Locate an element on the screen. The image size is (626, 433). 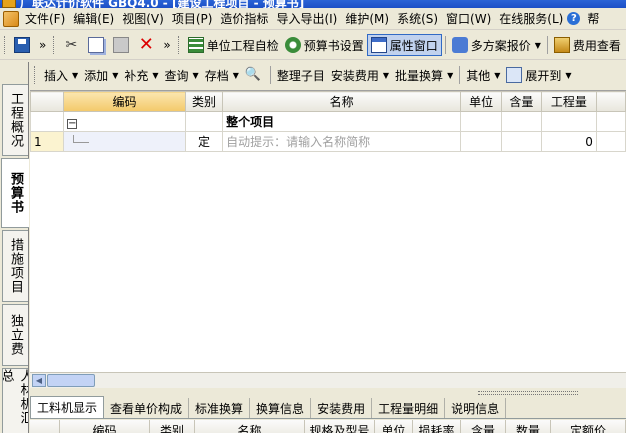
copy-button is located at coordinates (97, 45).